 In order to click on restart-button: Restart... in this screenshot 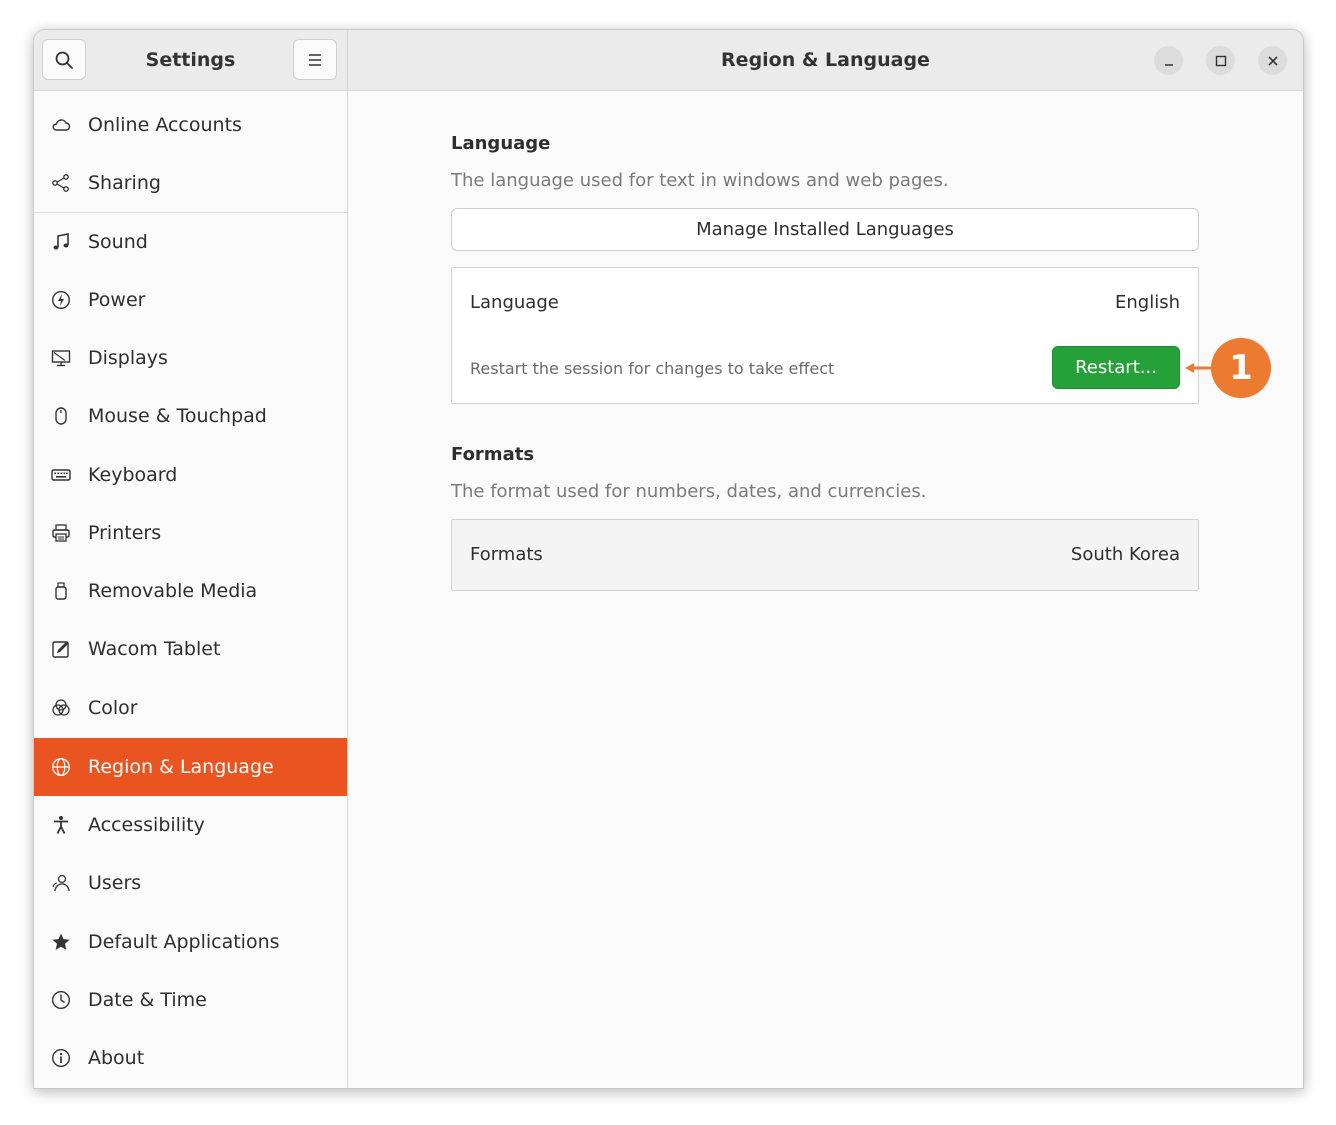, I will do `click(1116, 367)`.